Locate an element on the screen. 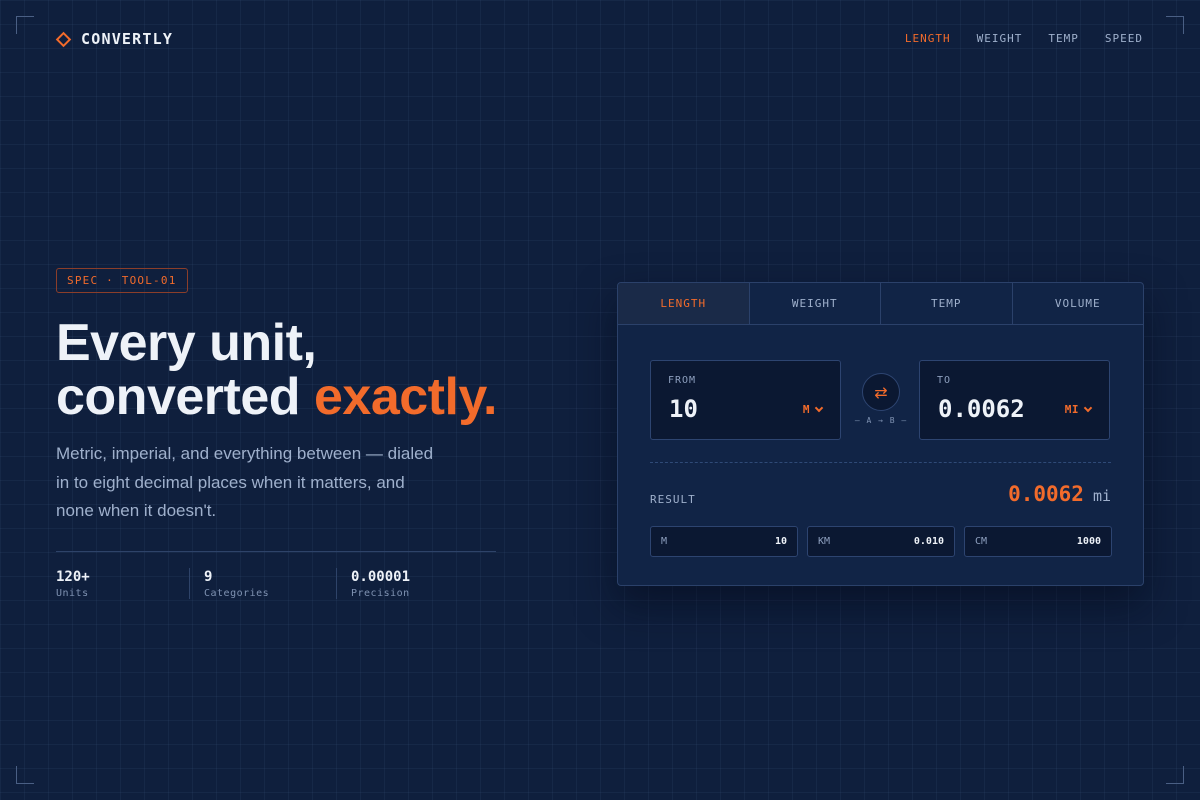  swap-caption: — A → B — is located at coordinates (881, 420).